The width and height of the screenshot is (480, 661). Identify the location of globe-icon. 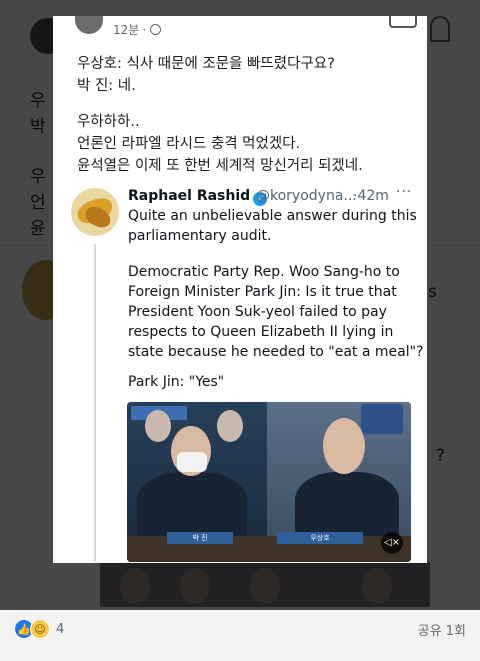
(156, 29).